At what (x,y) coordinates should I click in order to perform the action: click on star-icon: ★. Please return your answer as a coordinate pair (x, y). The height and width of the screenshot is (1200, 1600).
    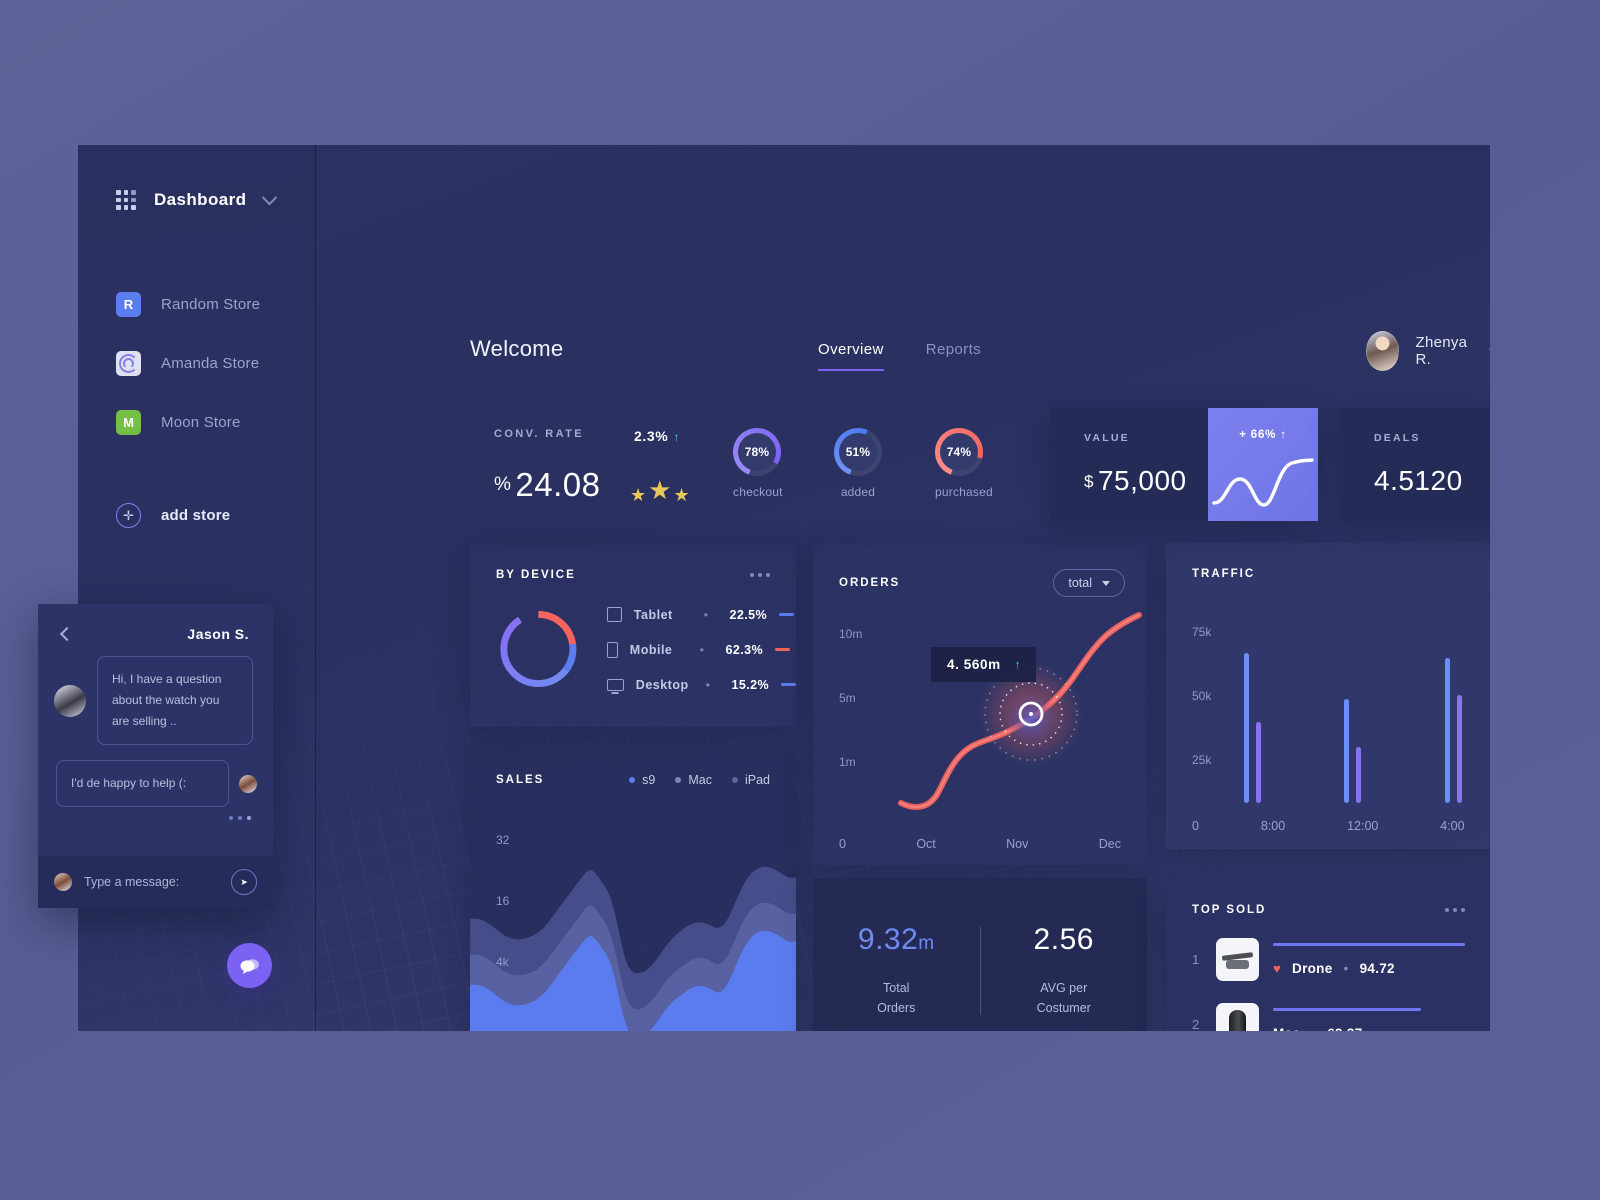
    Looking at the image, I should click on (638, 495).